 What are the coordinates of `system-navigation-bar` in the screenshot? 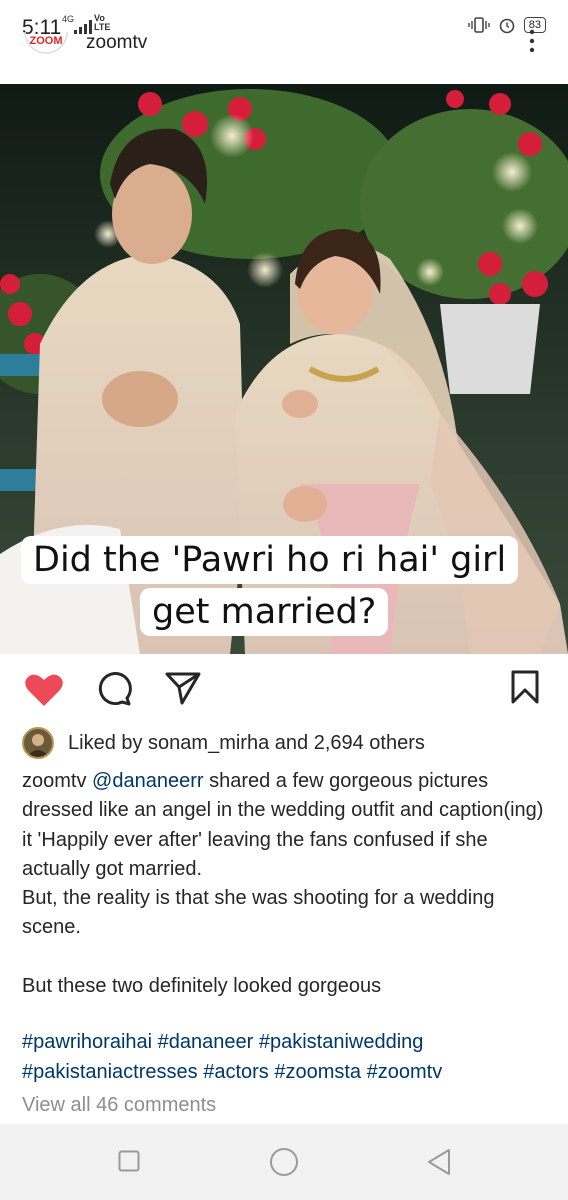 It's located at (284, 1162).